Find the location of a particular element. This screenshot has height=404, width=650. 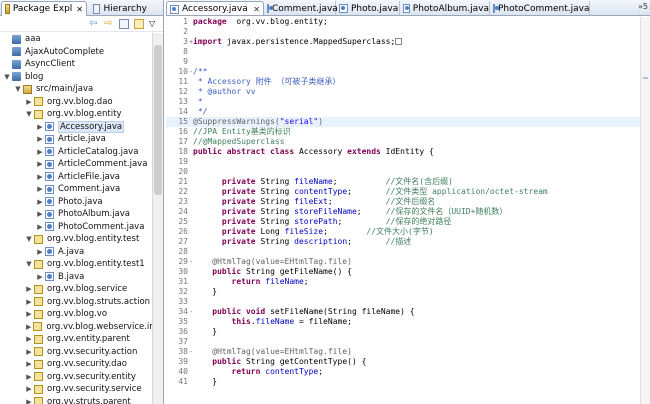

code-line: 23 private String fileExt; //文件后缀名 is located at coordinates (403, 202).